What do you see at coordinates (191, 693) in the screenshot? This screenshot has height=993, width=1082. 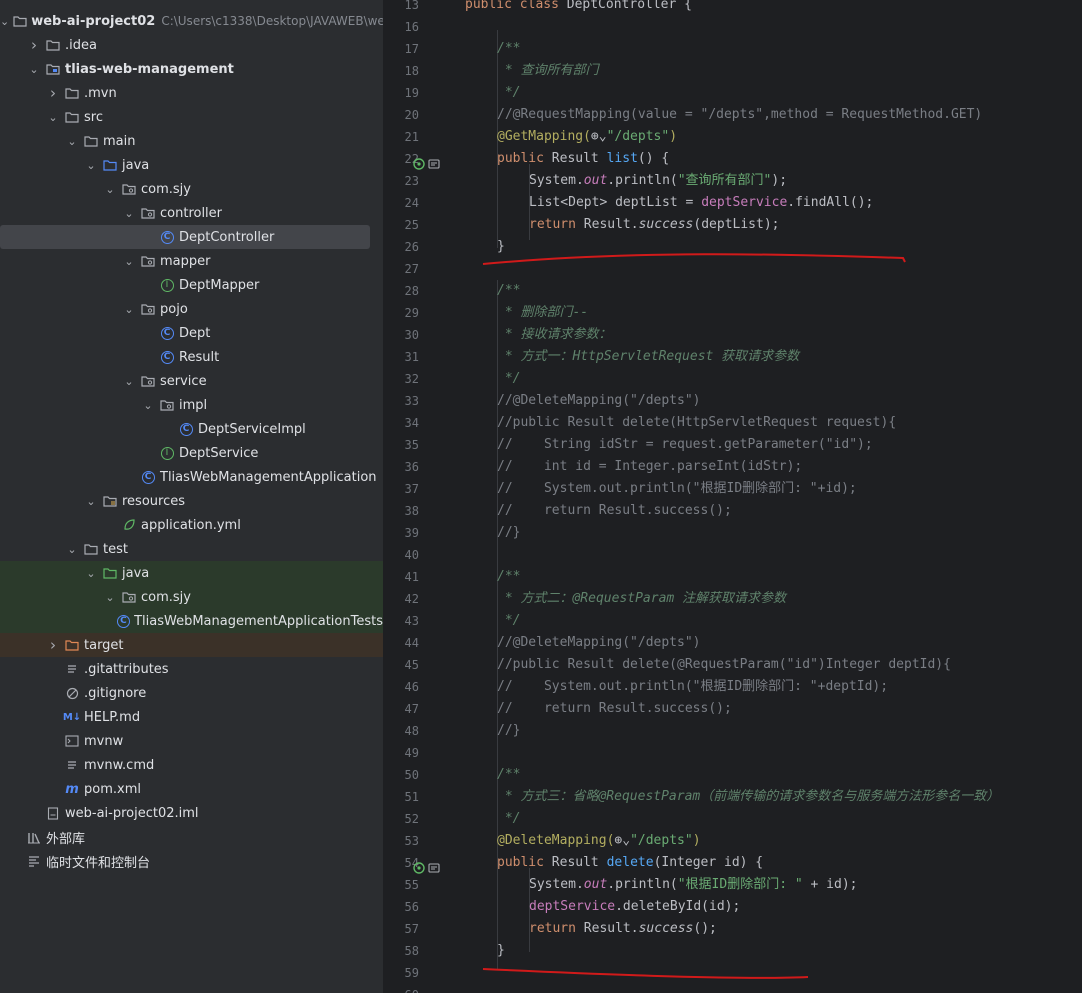 I see `tree-node: .gitignore` at bounding box center [191, 693].